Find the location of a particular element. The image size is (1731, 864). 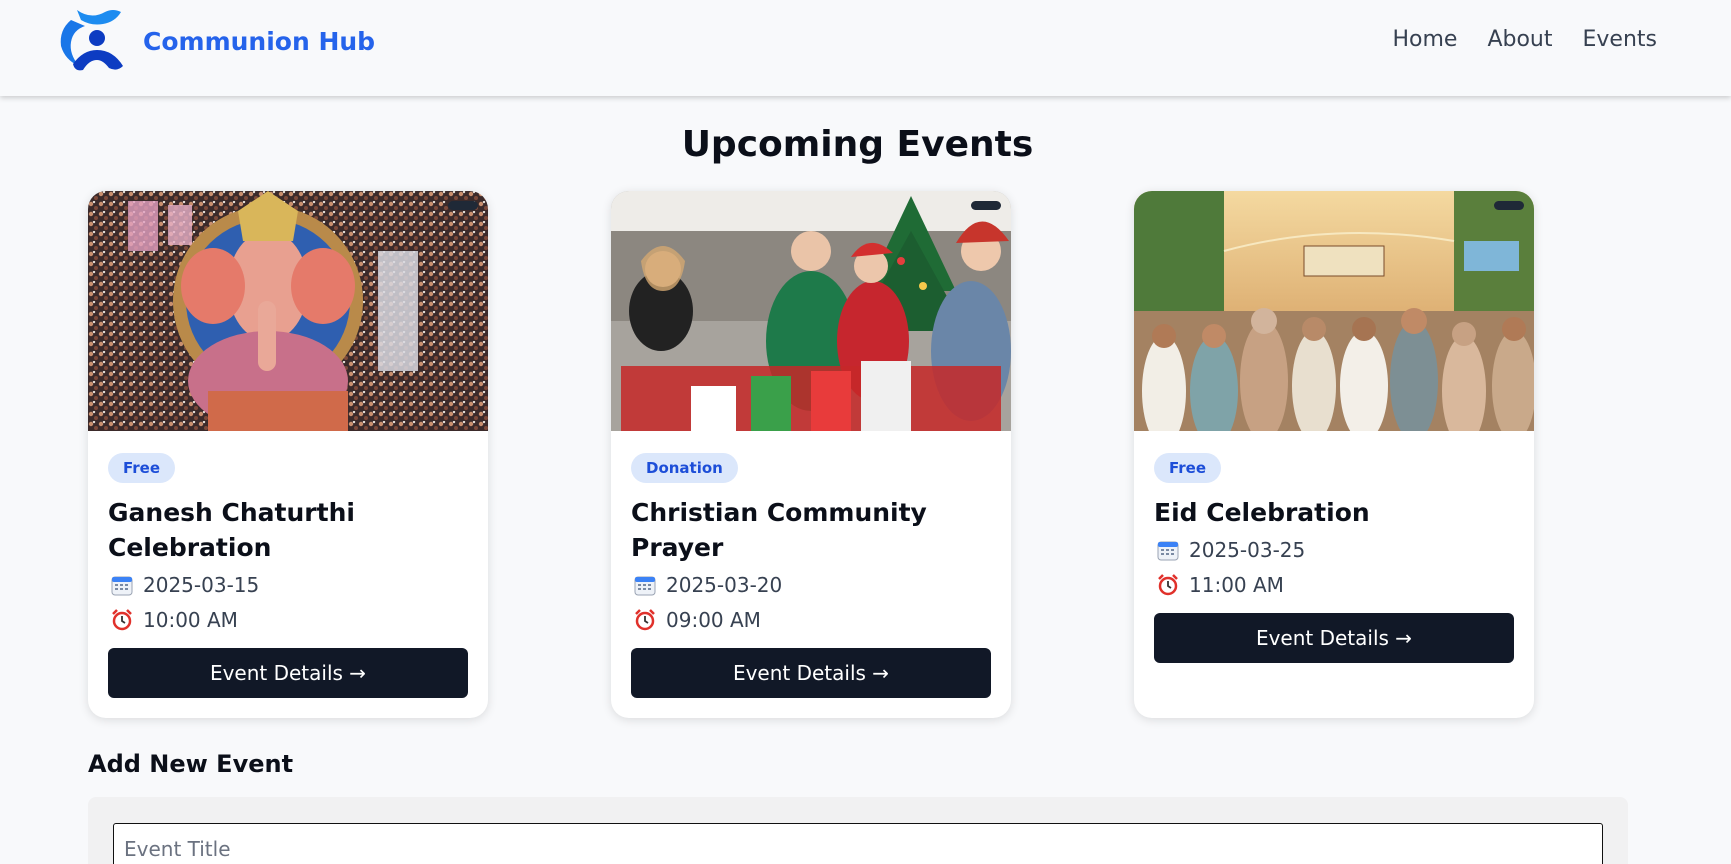

add-event-form is located at coordinates (858, 830).